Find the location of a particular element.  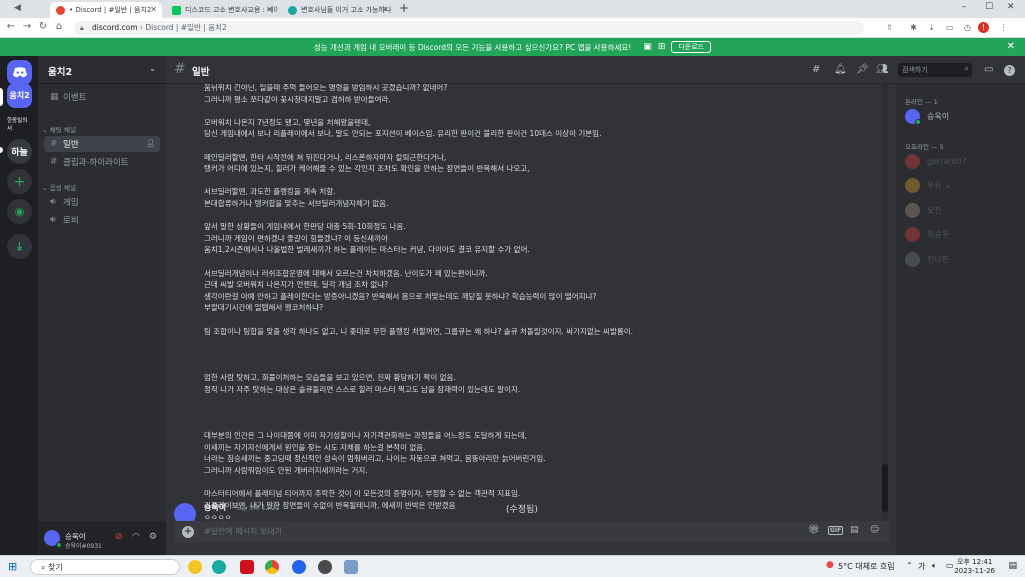

reload-icon: ↻ is located at coordinates (43, 26).